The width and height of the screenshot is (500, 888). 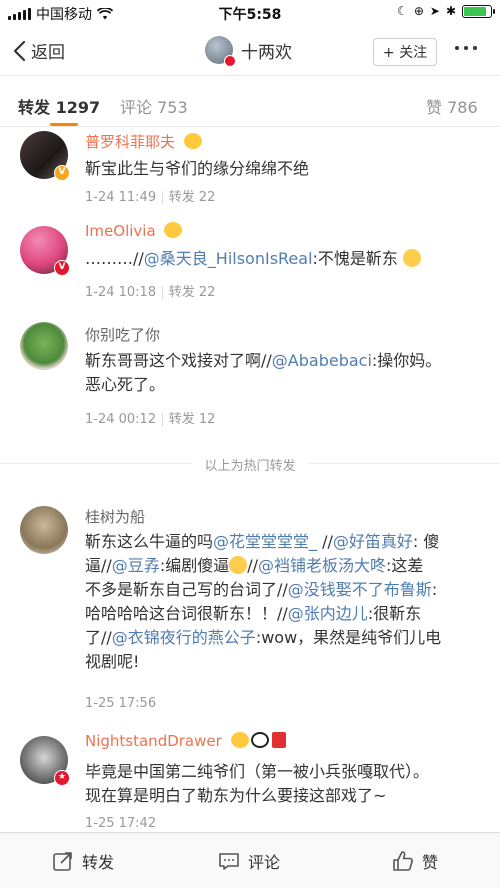 I want to click on text-line: 了//@衣锦夜行的燕公子:wow，果然是纯爷们儿电, so click(x=282, y=638).